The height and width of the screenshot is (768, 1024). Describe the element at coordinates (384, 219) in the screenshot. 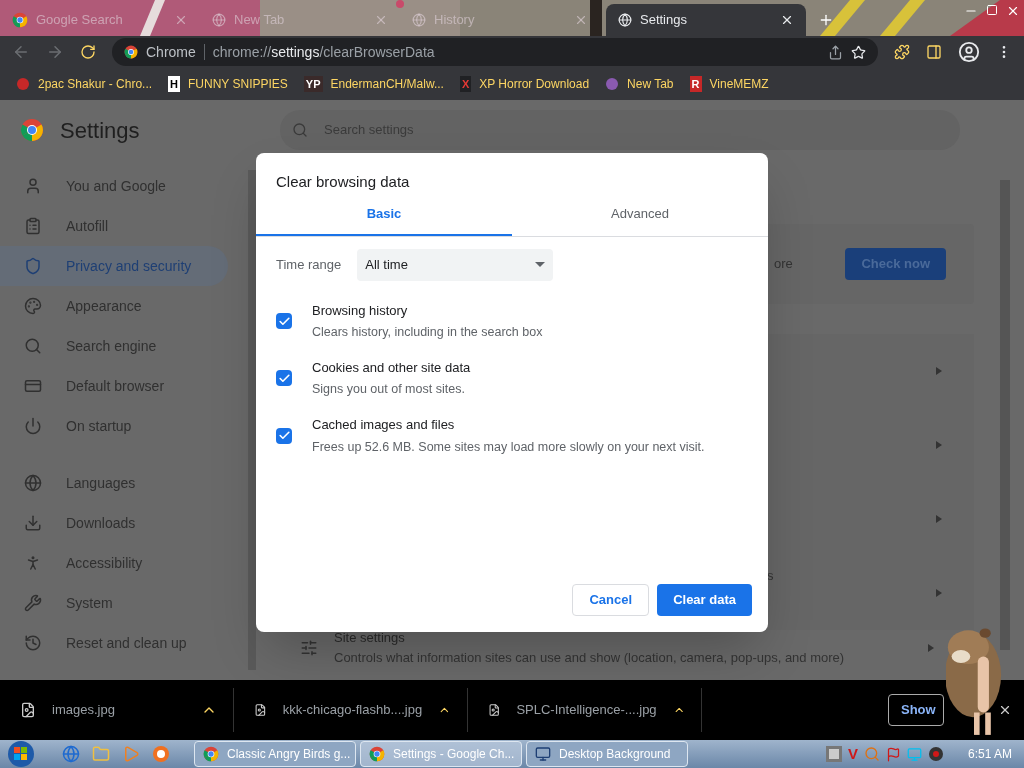

I see `dialog-tab: Basic` at that location.